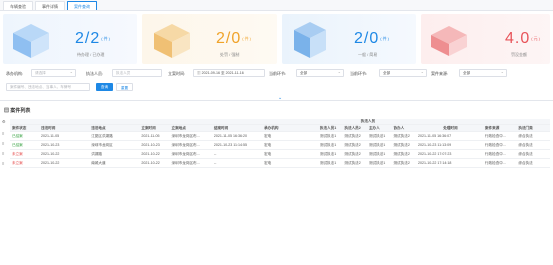  Describe the element at coordinates (64, 128) in the screenshot. I see `col-violation-time: 违法时间` at that location.